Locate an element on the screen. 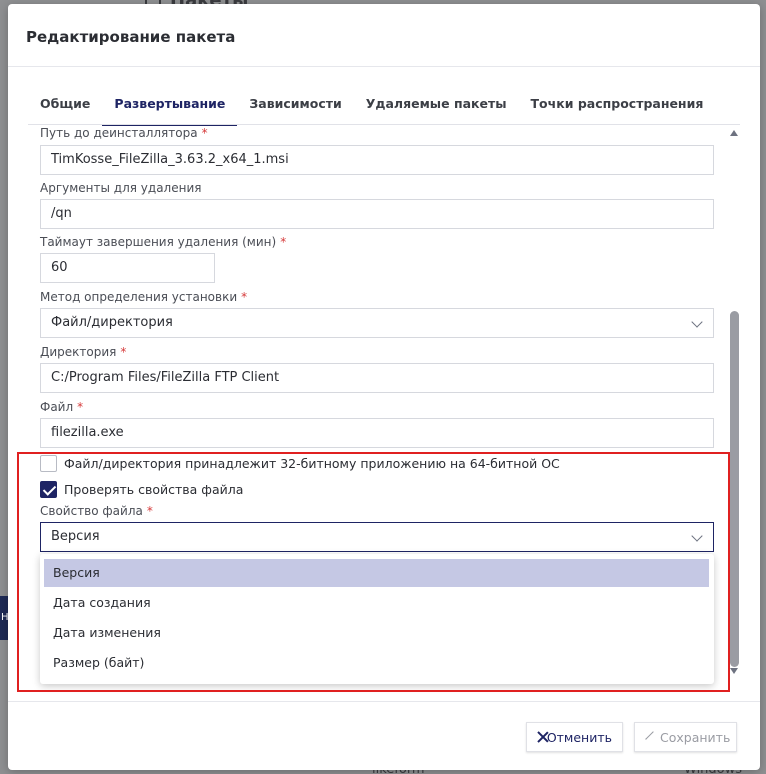 Image resolution: width=766 pixels, height=774 pixels. uninstaller-path-input: TimKosse_FileZilla_3.63.2_x64_1.msi is located at coordinates (377, 160).